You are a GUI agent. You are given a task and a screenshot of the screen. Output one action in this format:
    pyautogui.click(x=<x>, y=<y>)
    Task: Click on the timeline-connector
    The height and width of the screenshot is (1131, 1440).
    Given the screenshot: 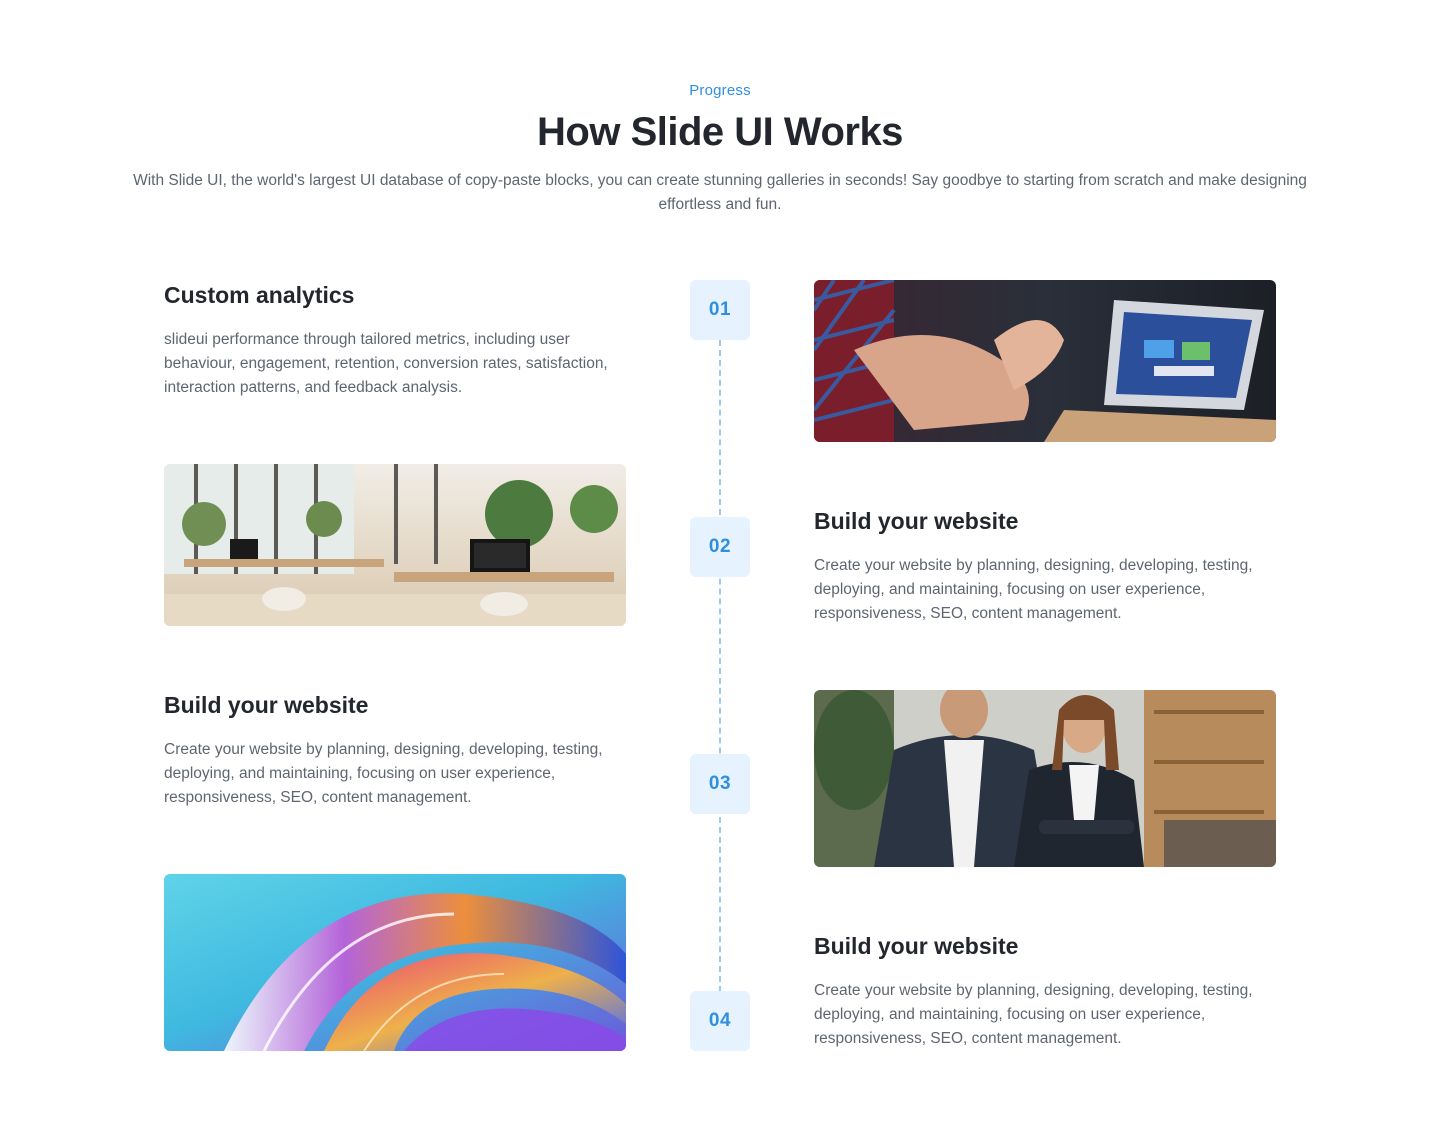 What is the action you would take?
    pyautogui.click(x=720, y=666)
    